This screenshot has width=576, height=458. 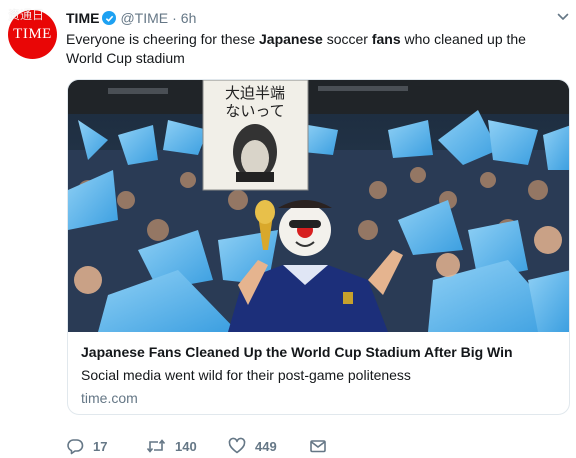 What do you see at coordinates (109, 398) in the screenshot?
I see `card-domain: time.com` at bounding box center [109, 398].